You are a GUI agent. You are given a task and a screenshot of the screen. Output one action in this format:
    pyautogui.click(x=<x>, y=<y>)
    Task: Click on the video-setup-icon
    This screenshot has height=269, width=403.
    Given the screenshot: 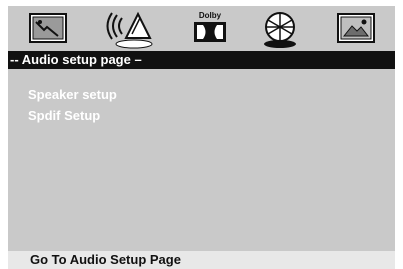 What is the action you would take?
    pyautogui.click(x=280, y=30)
    